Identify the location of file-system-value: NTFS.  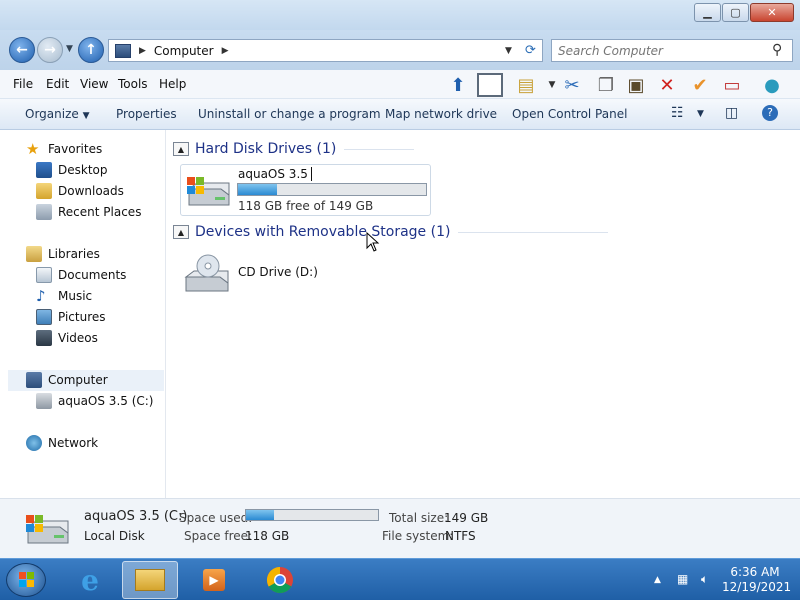
(460, 536).